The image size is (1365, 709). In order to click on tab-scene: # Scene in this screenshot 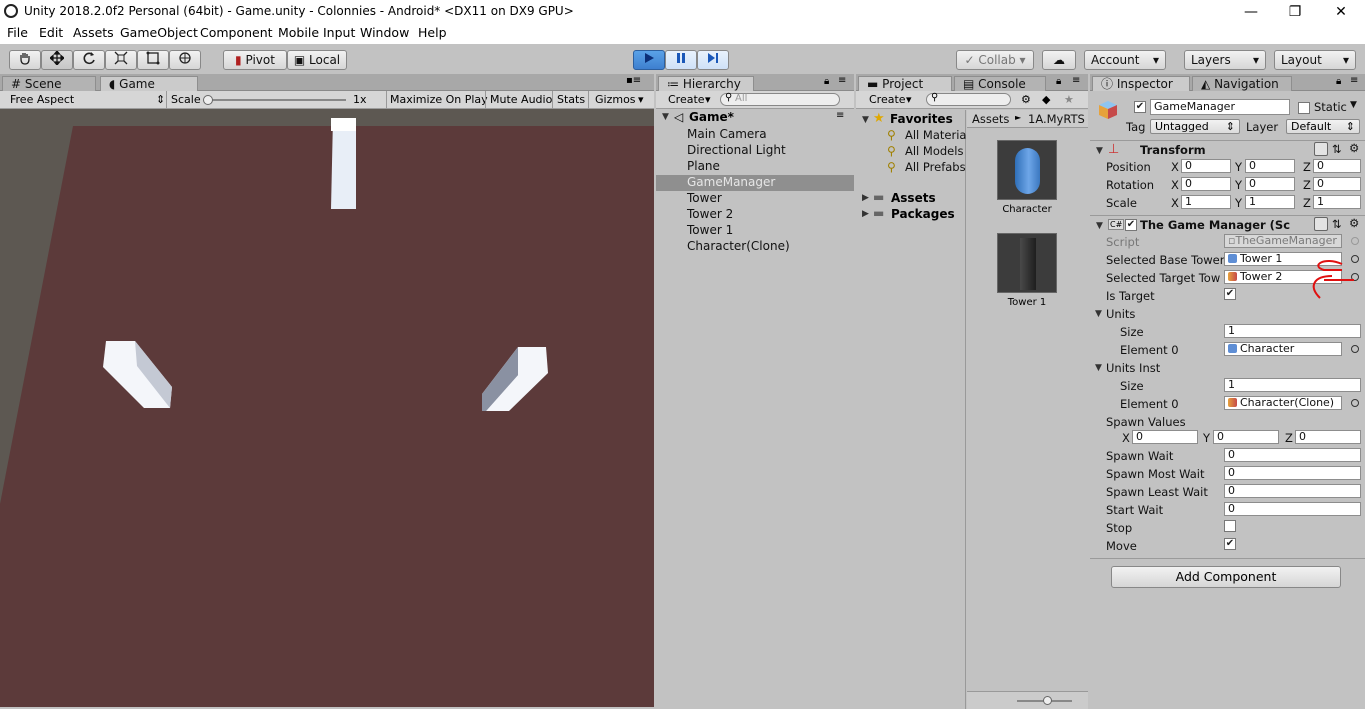, I will do `click(49, 83)`.